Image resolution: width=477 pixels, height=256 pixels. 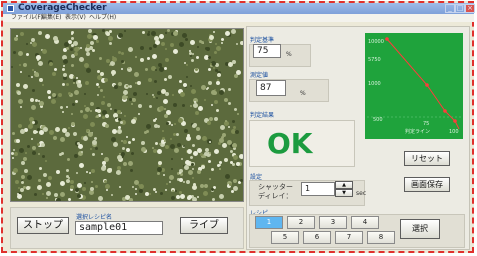 I want to click on graph-line, so click(x=423, y=84).